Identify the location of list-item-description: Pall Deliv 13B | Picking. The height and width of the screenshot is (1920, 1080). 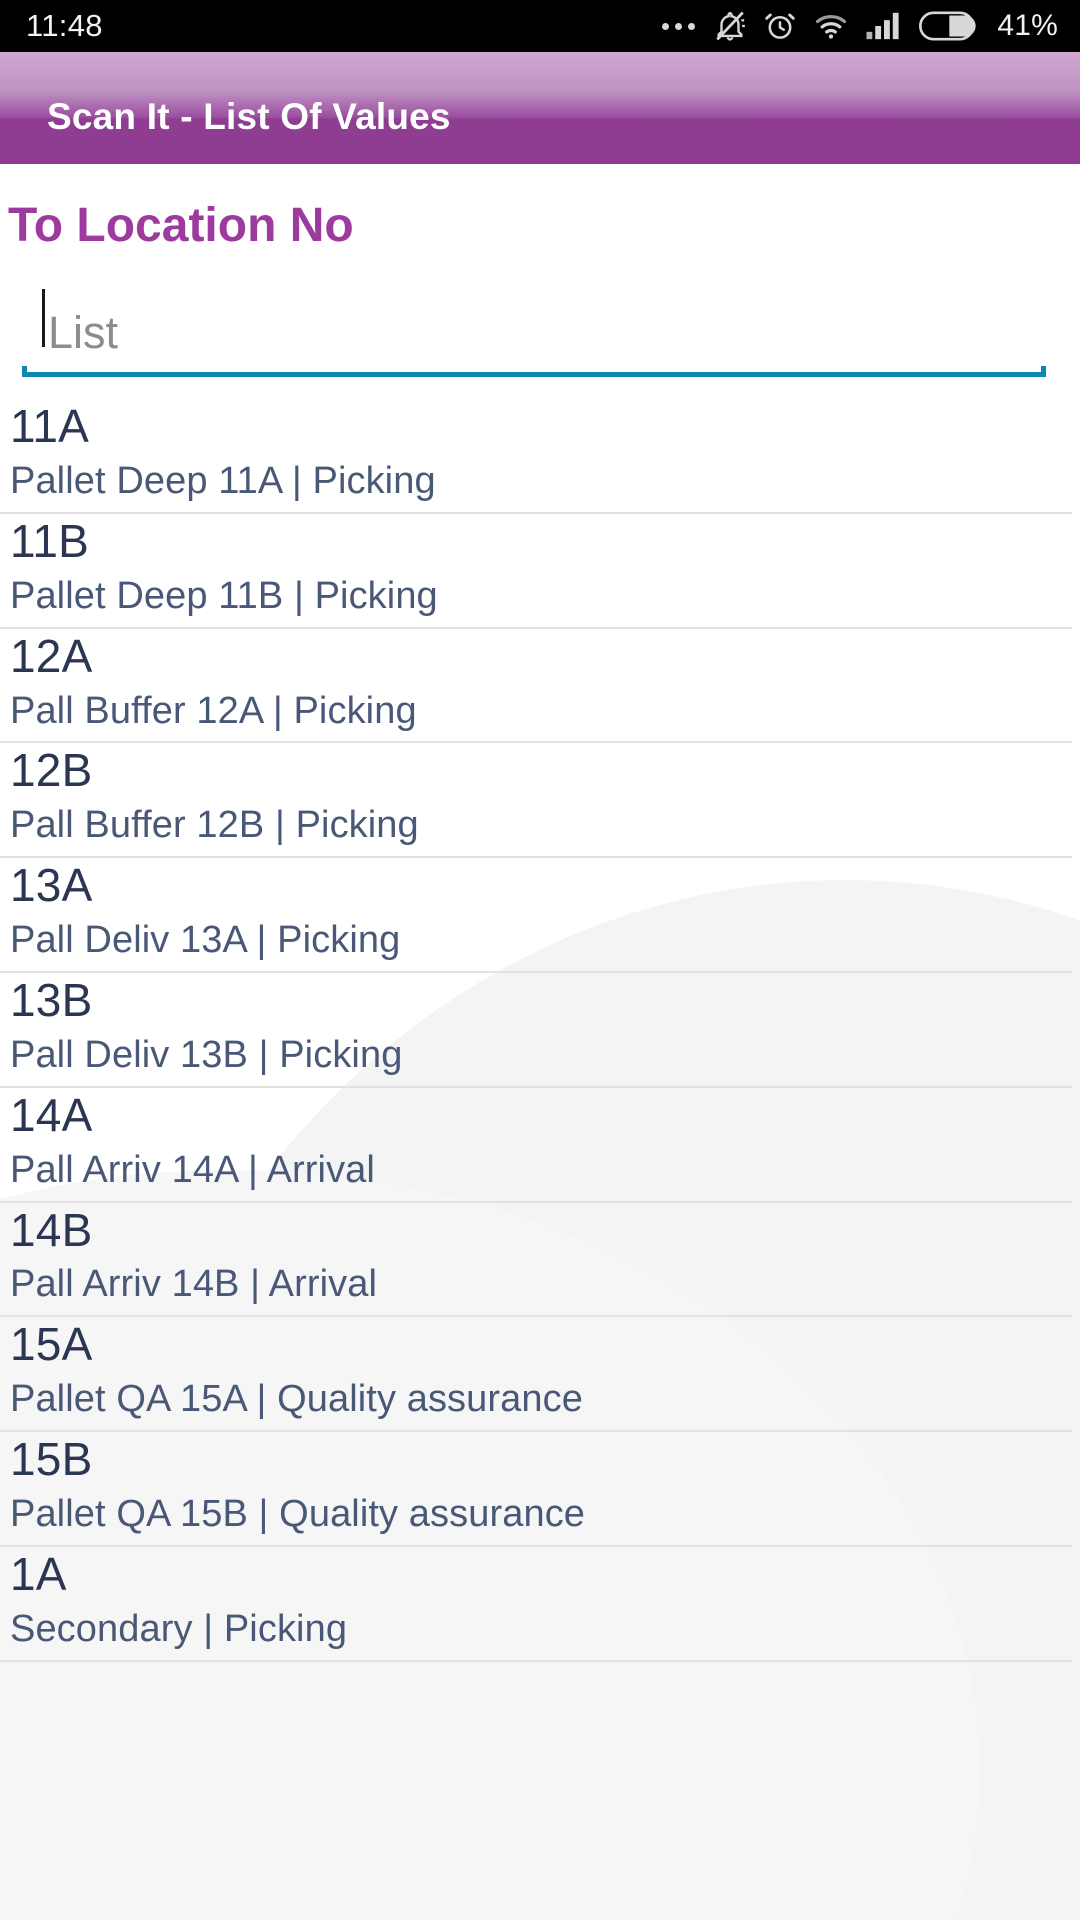
(206, 1054).